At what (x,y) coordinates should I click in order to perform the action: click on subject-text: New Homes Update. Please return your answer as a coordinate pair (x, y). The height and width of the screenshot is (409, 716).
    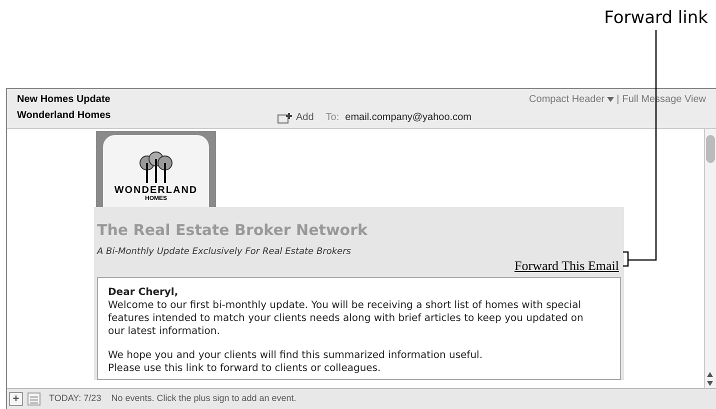
    Looking at the image, I should click on (64, 100).